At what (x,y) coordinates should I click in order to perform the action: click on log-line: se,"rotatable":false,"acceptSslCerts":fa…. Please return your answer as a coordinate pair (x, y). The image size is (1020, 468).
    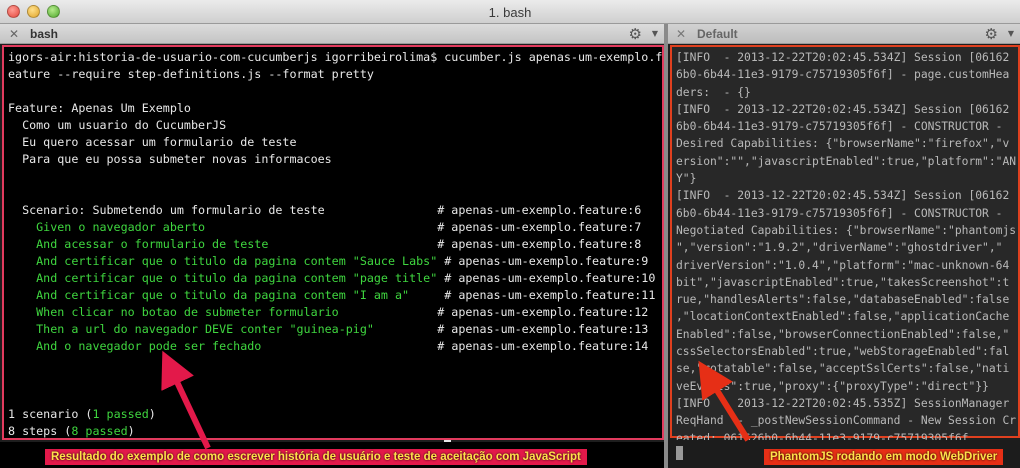
    Looking at the image, I should click on (843, 369).